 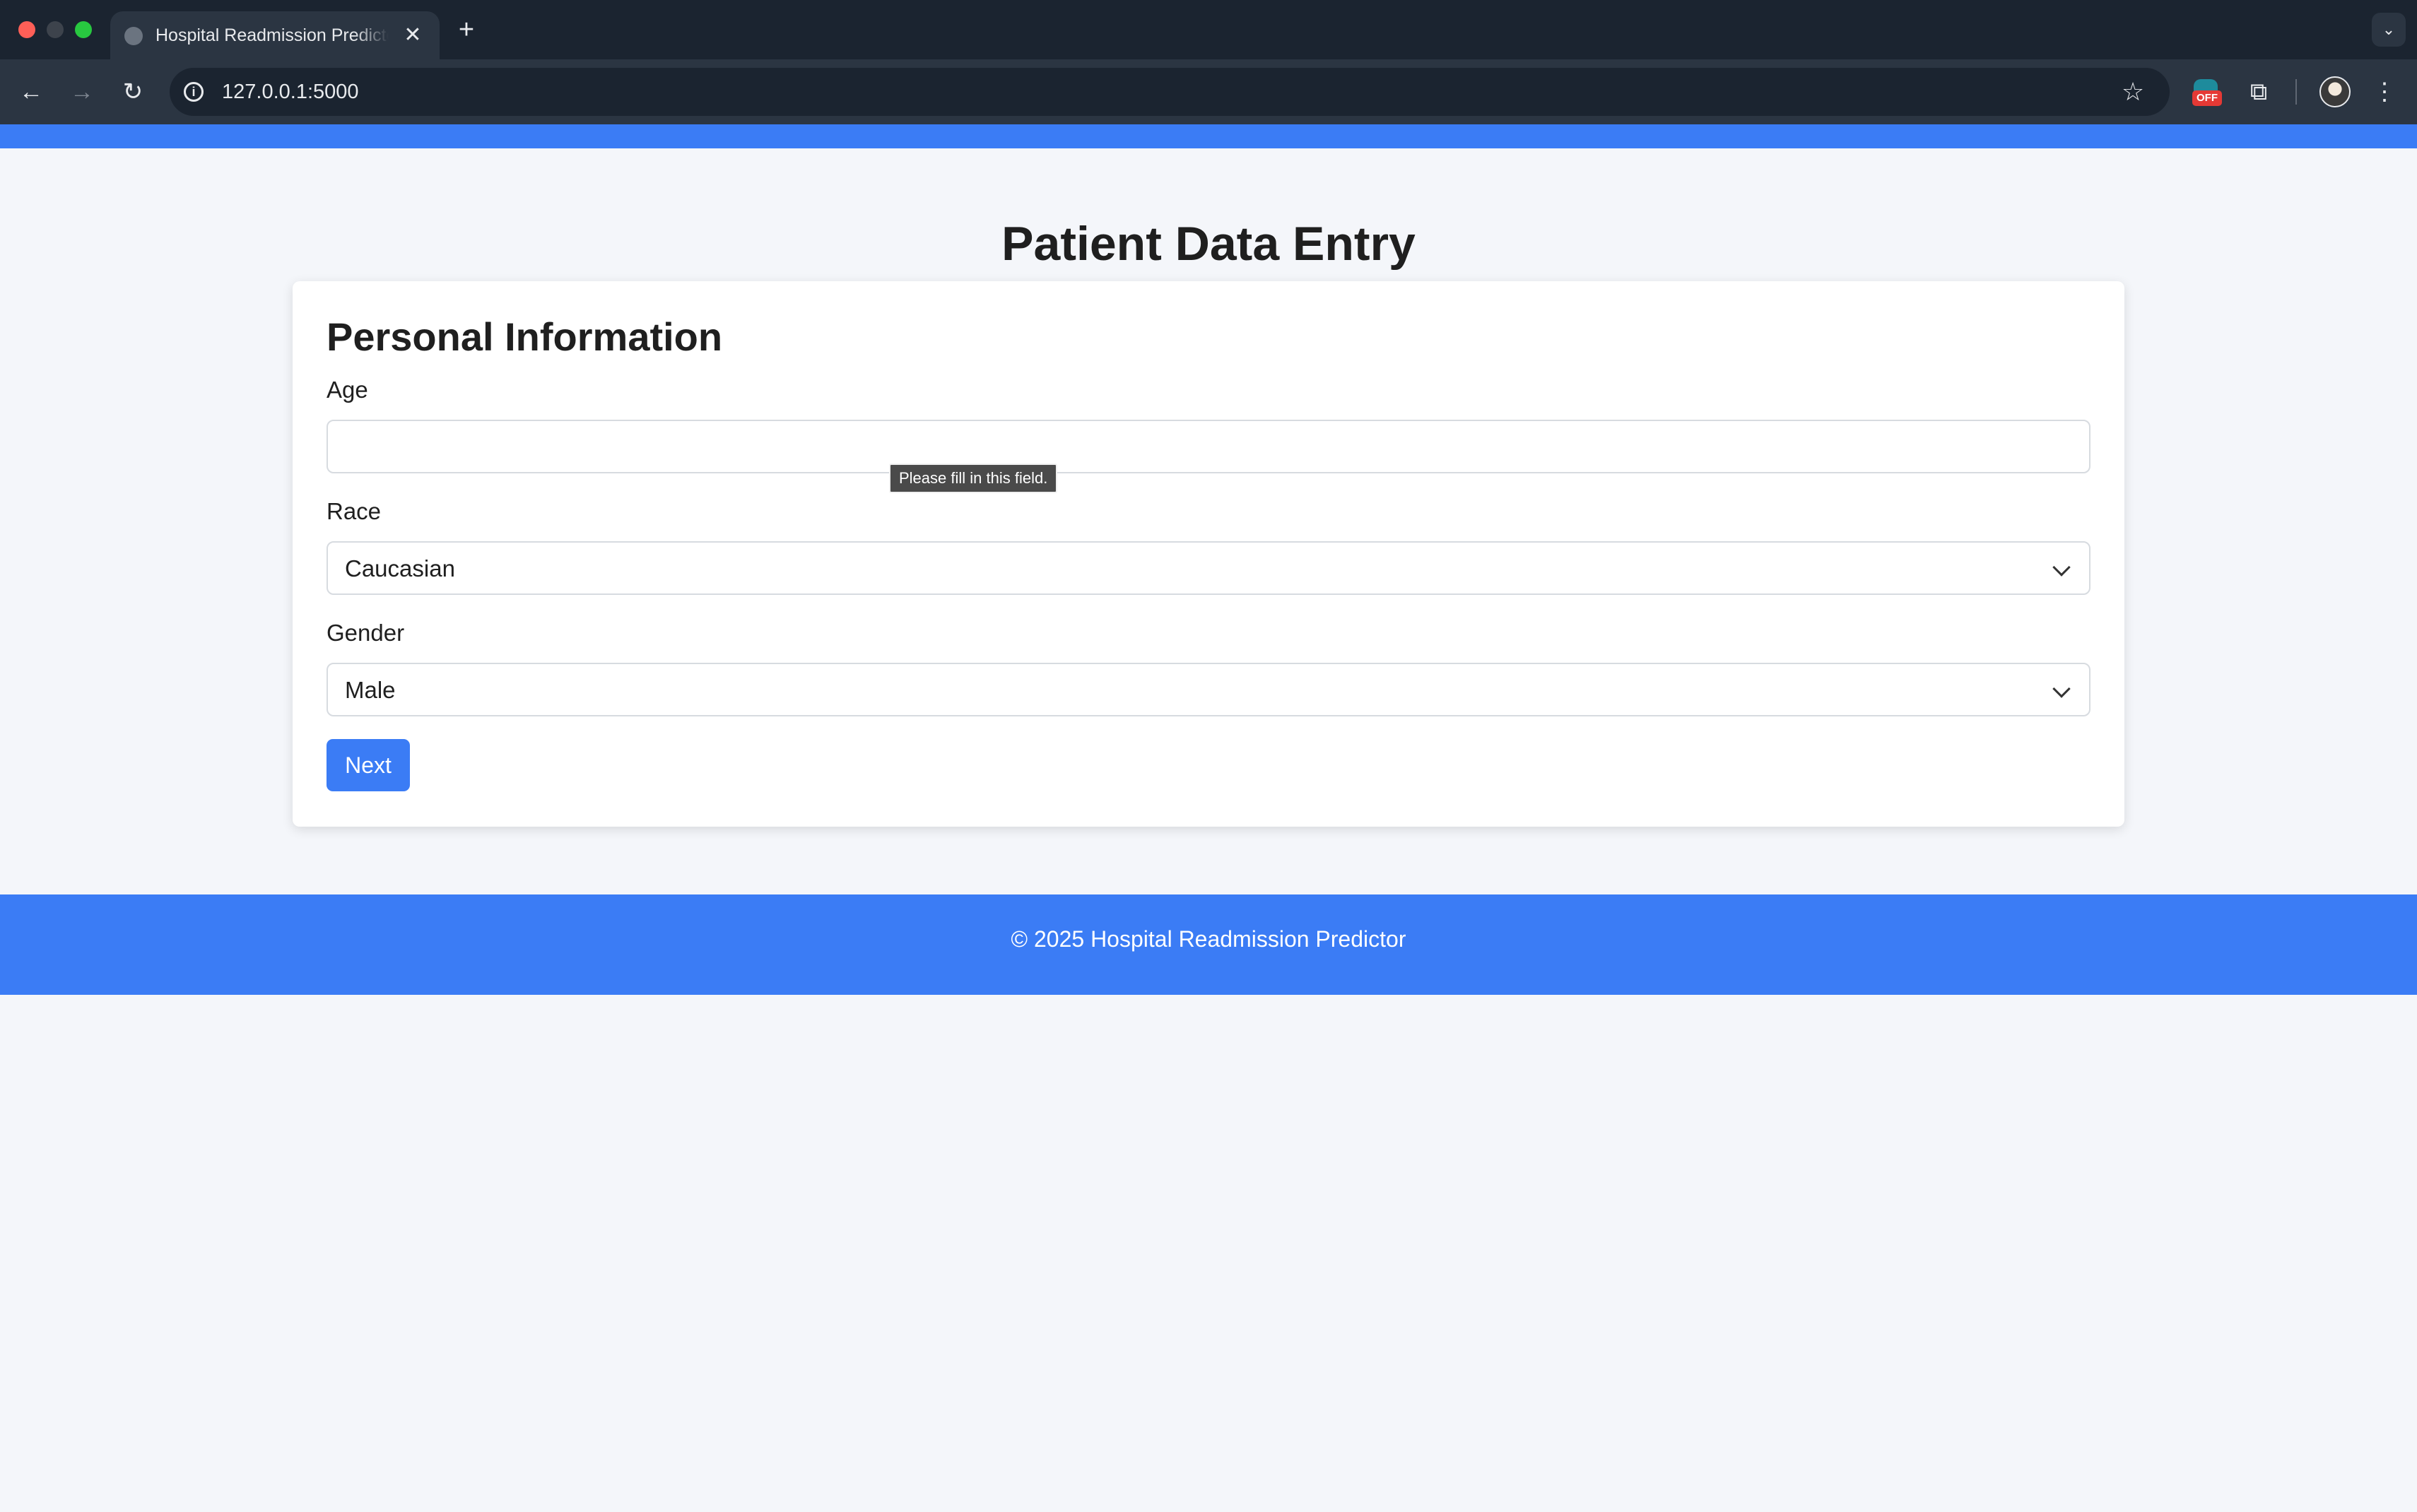 What do you see at coordinates (1208, 690) in the screenshot?
I see `gender-select: Male` at bounding box center [1208, 690].